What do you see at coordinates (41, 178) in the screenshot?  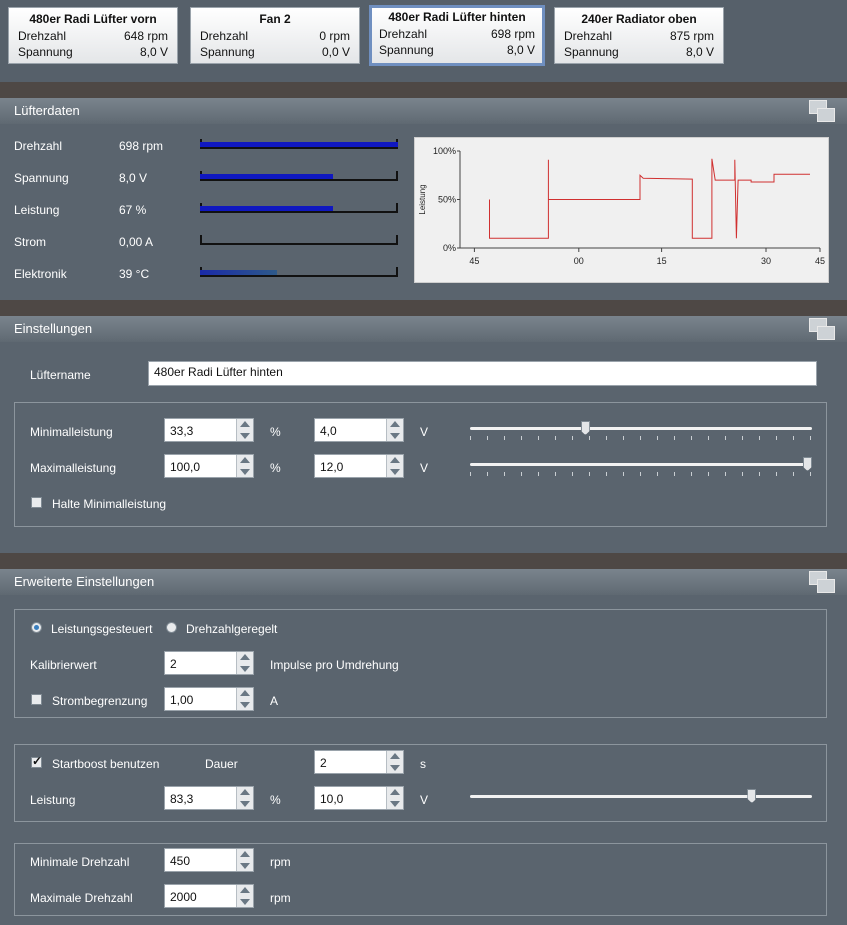 I see `fan-data-label: Spannung` at bounding box center [41, 178].